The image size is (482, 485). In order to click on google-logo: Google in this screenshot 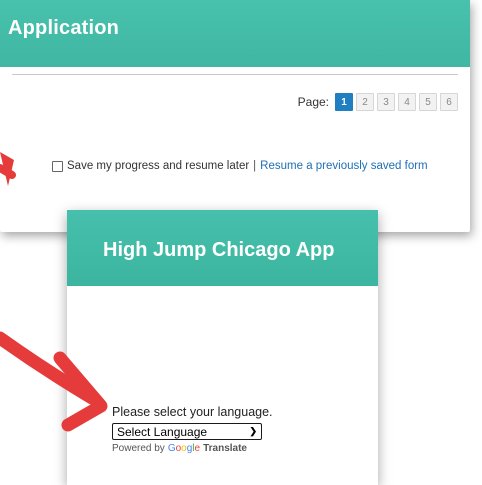, I will do `click(184, 448)`.